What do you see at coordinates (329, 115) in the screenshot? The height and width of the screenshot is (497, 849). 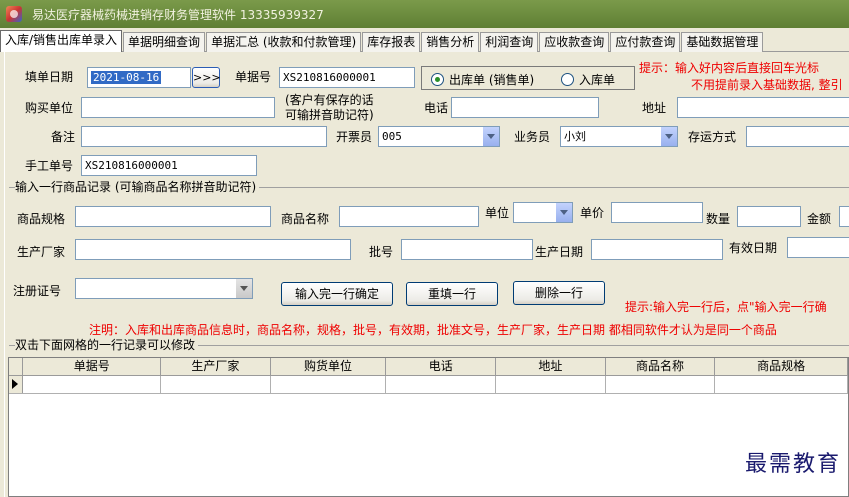 I see `buyer-note-2: 可输拼音助记符)` at bounding box center [329, 115].